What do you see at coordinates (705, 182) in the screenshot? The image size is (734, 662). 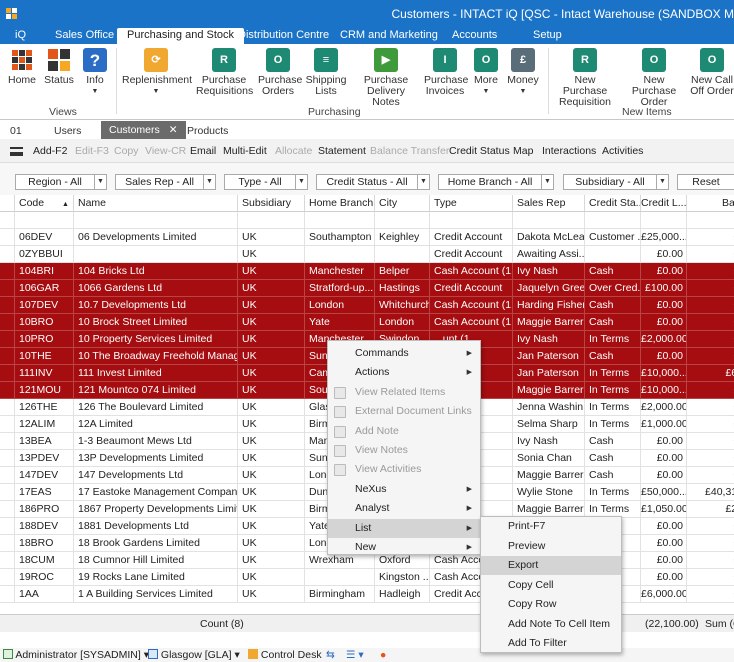 I see `reset-button: Reset` at bounding box center [705, 182].